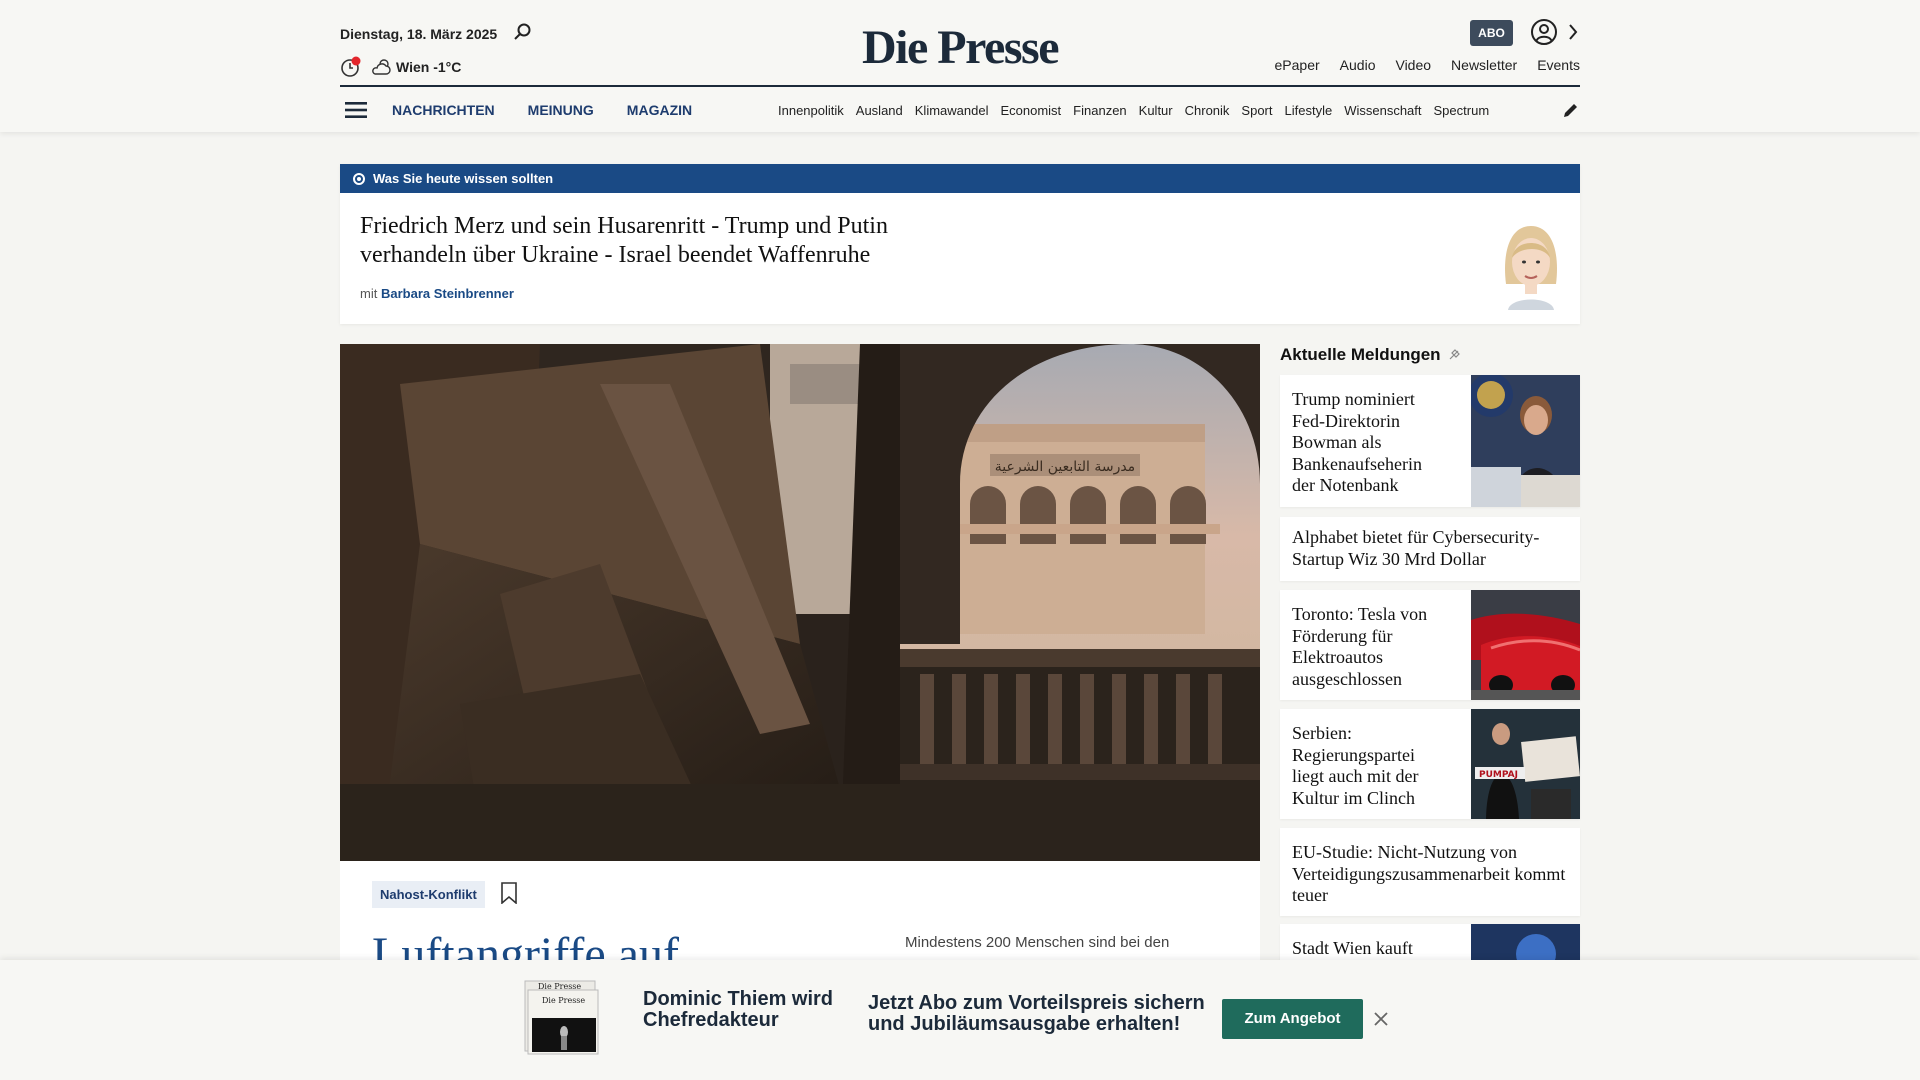 The image size is (1920, 1080). I want to click on topic-tag: Nahost-Konflikt, so click(428, 894).